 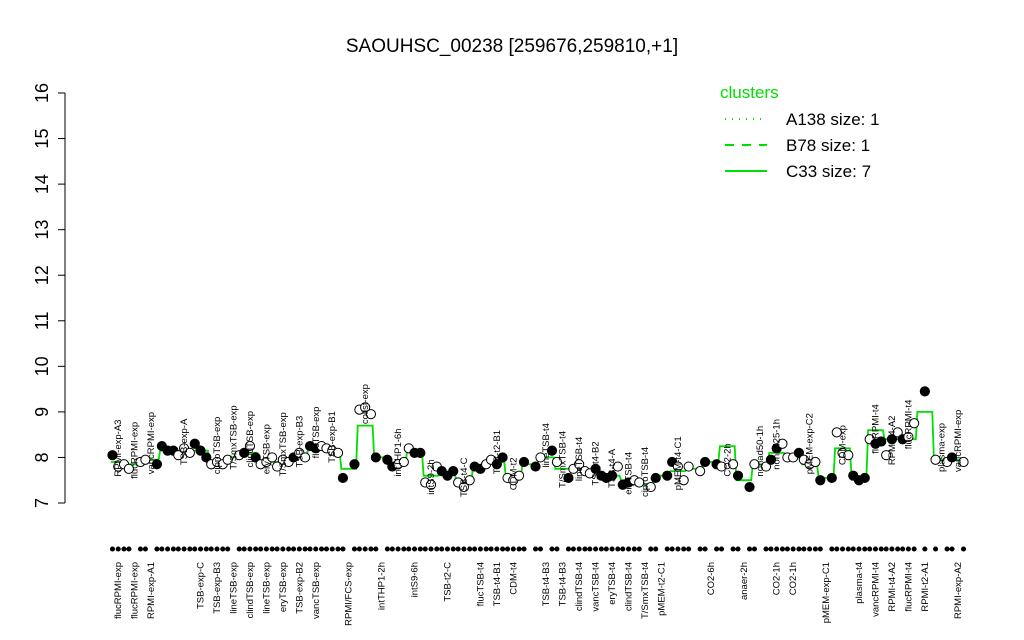 I want to click on bottom-label: TSB-t4-B1, so click(x=497, y=584).